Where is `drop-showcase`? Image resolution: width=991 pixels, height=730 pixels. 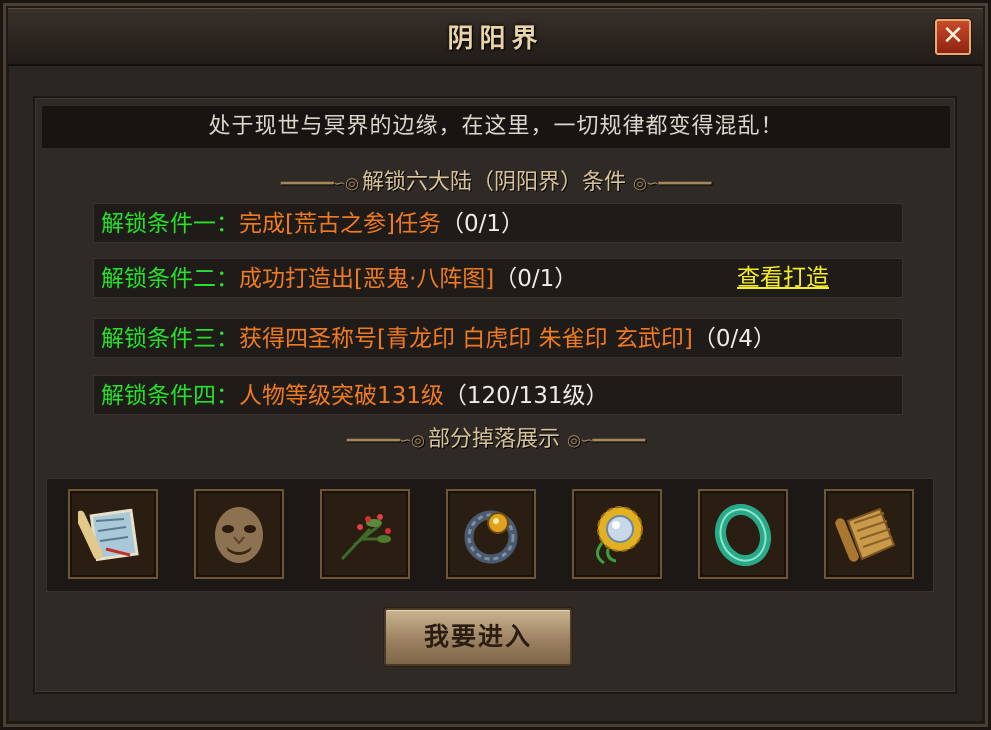 drop-showcase is located at coordinates (490, 535).